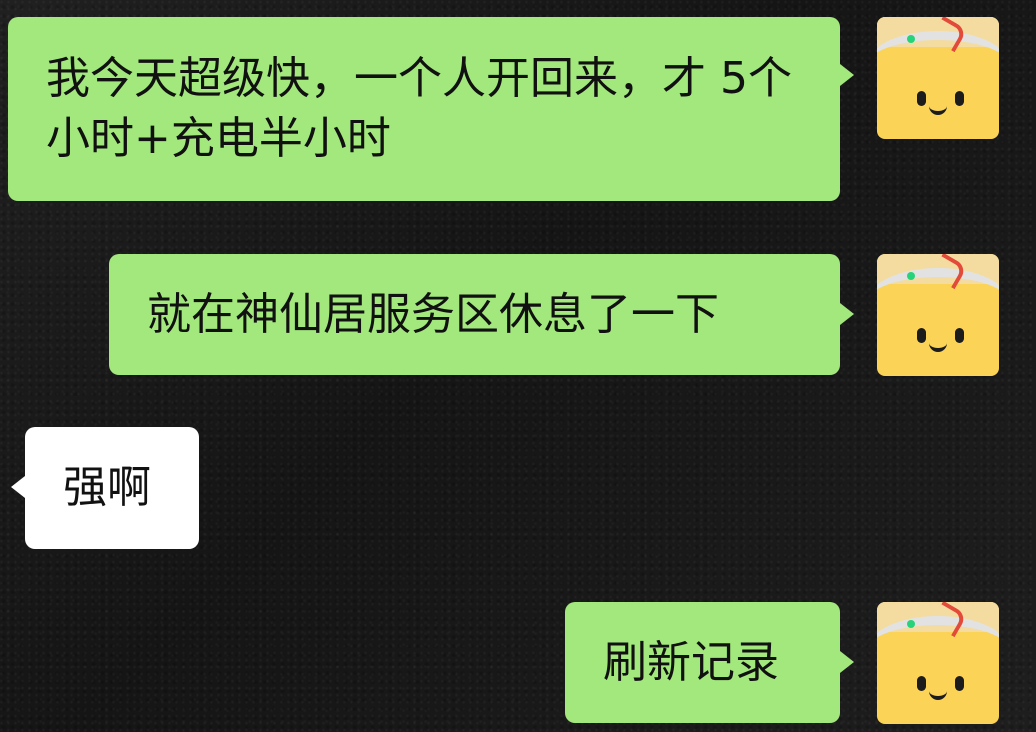 This screenshot has width=1036, height=732. What do you see at coordinates (433, 314) in the screenshot?
I see `message-text: 就在神仙居服务区休息了一下` at bounding box center [433, 314].